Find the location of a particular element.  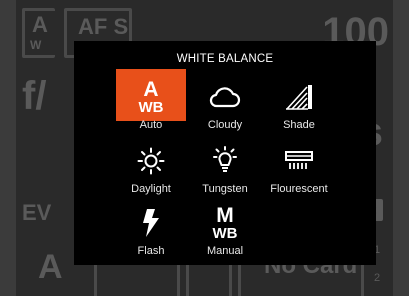

wb-option-cloudy: Cloudy is located at coordinates (225, 106).